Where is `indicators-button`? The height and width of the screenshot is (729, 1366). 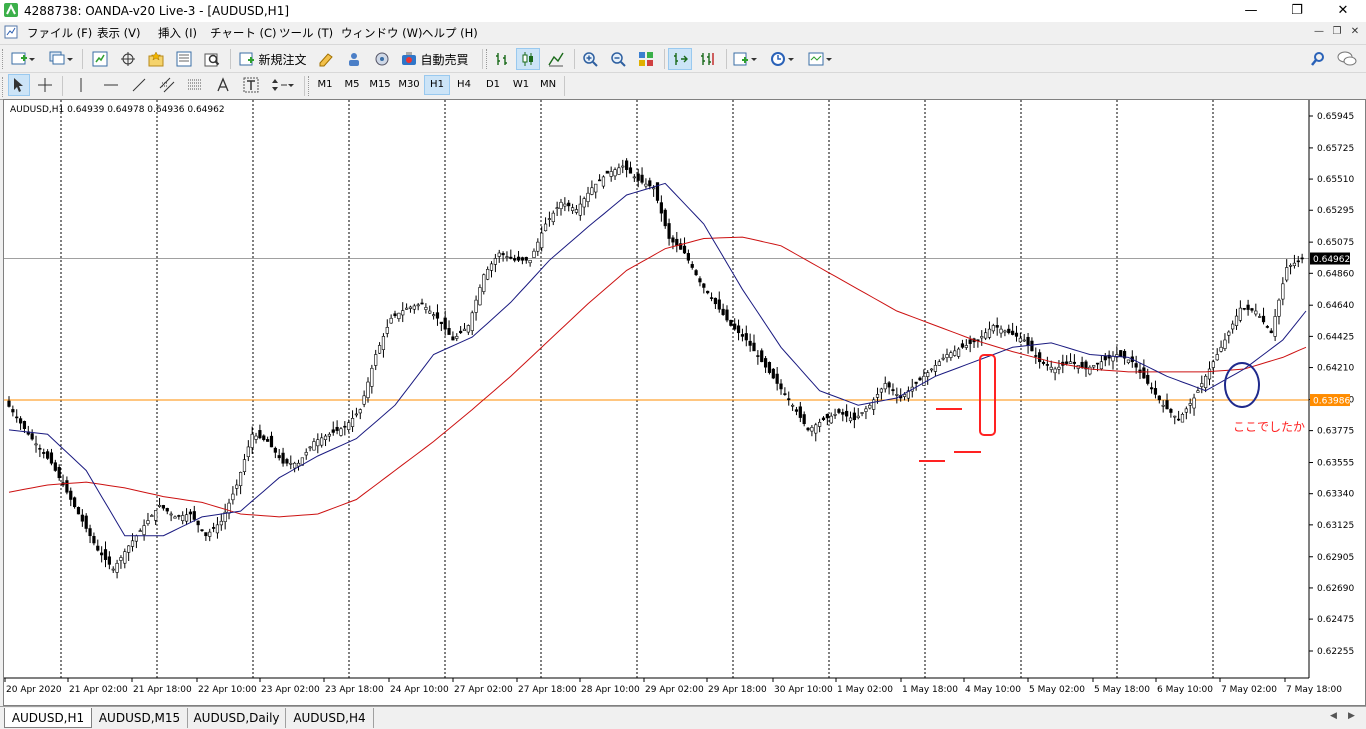
indicators-button is located at coordinates (745, 59).